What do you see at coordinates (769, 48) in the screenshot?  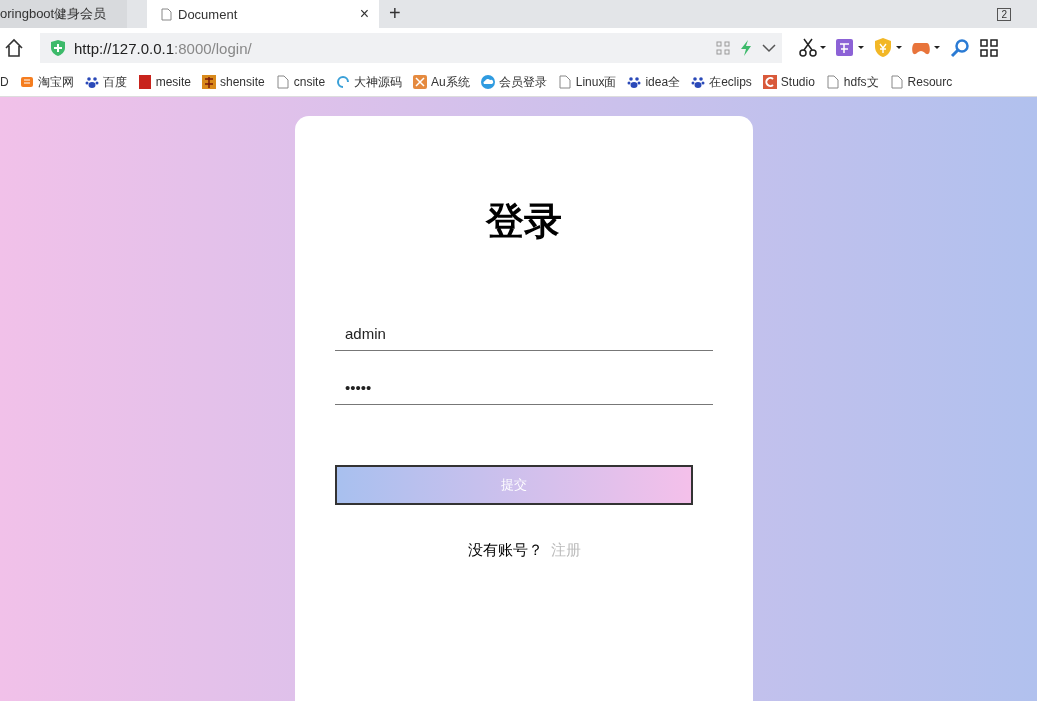 I see `chevron-down-icon` at bounding box center [769, 48].